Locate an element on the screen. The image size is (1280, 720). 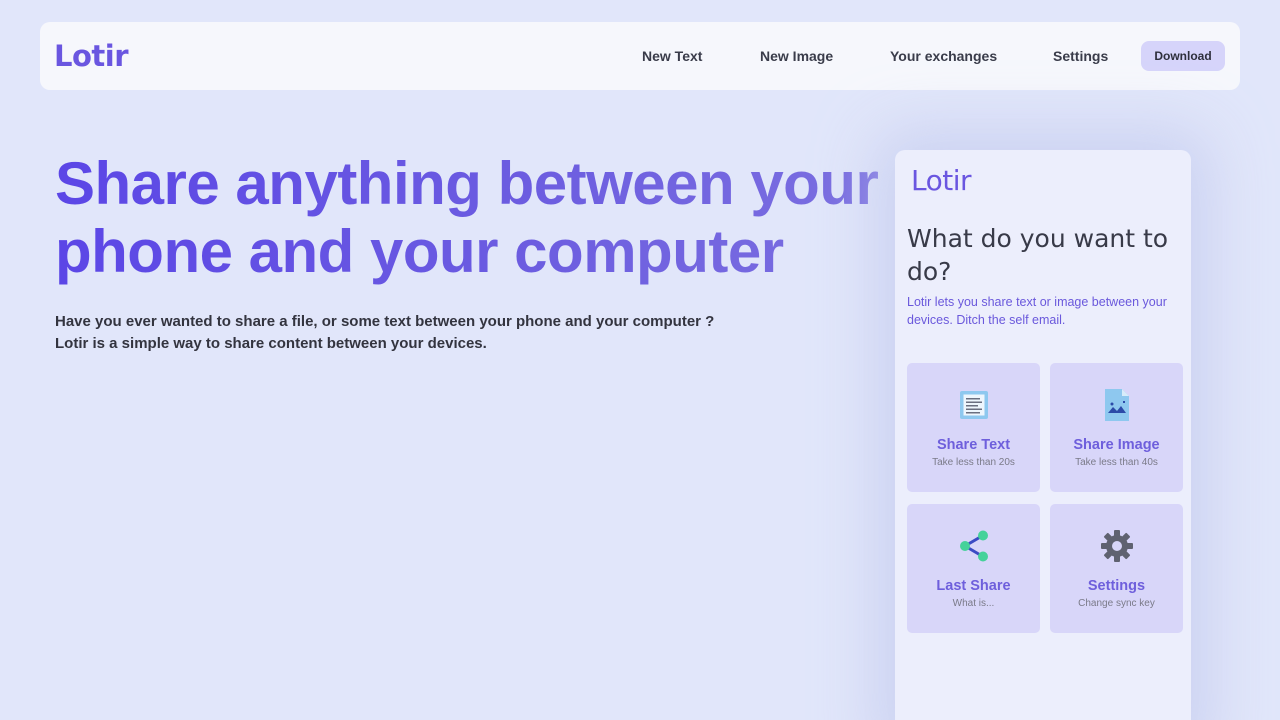
nav-new-image-link: New Image is located at coordinates (796, 56).